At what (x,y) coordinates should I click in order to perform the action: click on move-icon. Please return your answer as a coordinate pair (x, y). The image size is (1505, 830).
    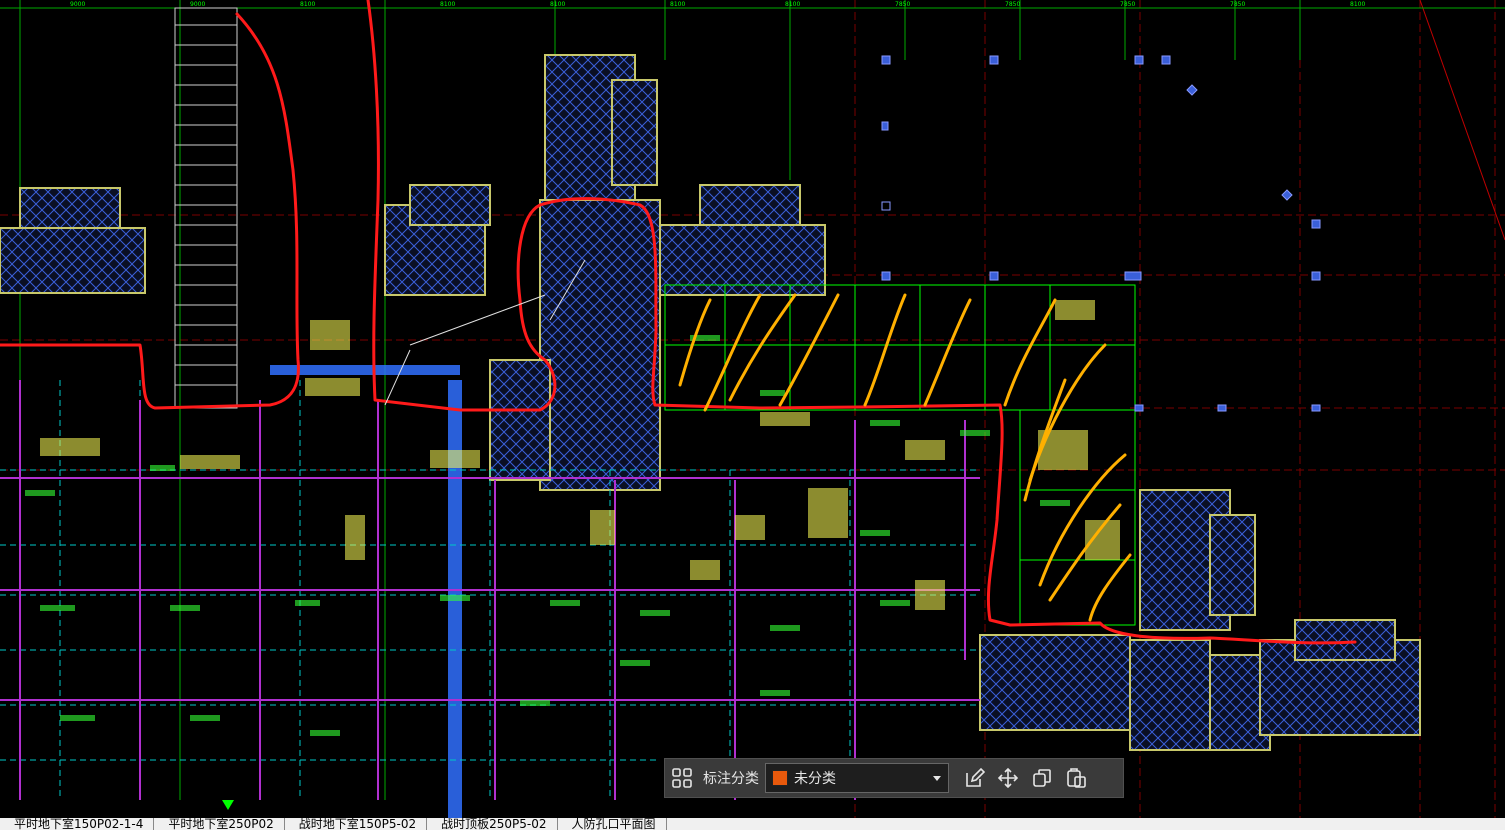
    Looking at the image, I should click on (1008, 778).